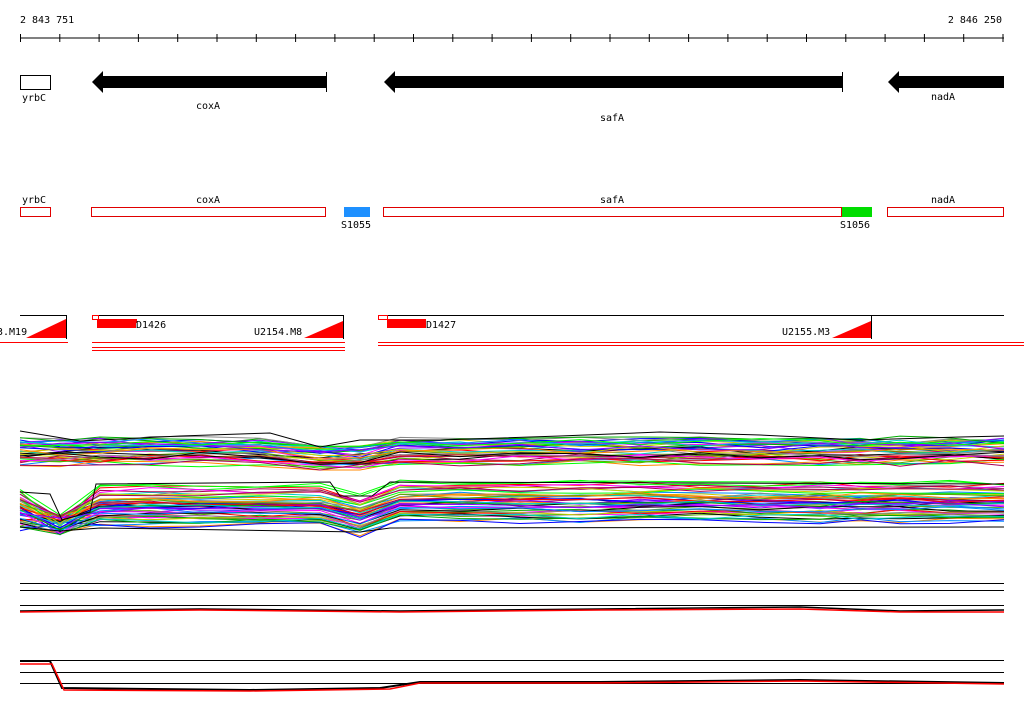 The width and height of the screenshot is (1024, 714). I want to click on gene-outline-yrbC, so click(35, 212).